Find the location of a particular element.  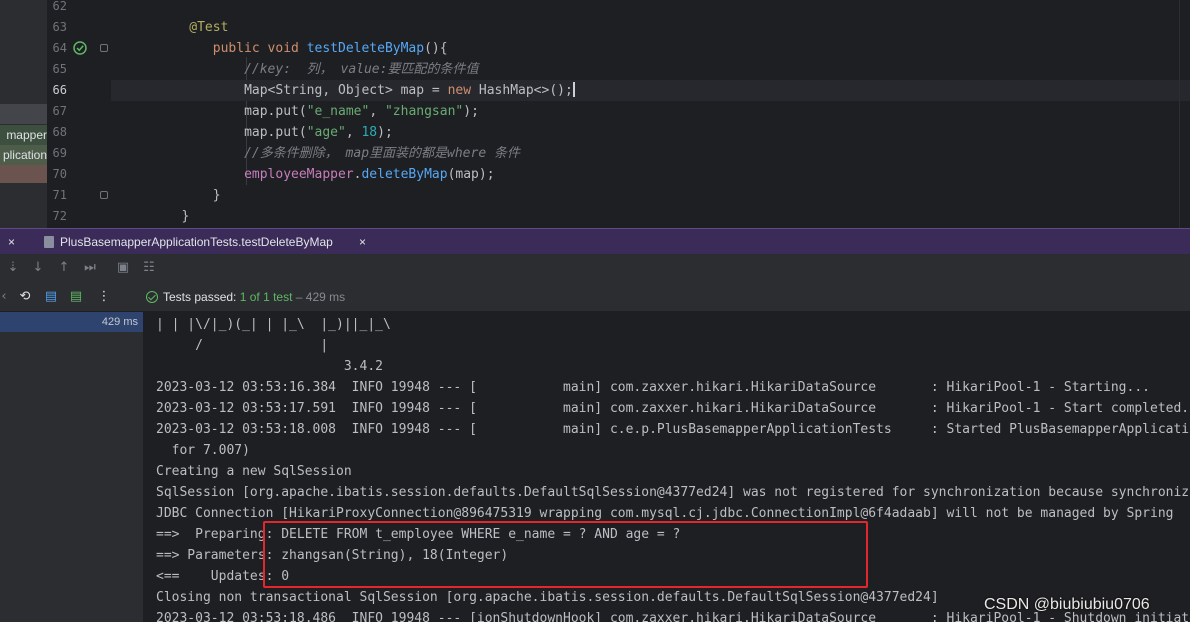

code-line-71: } is located at coordinates (216, 195).